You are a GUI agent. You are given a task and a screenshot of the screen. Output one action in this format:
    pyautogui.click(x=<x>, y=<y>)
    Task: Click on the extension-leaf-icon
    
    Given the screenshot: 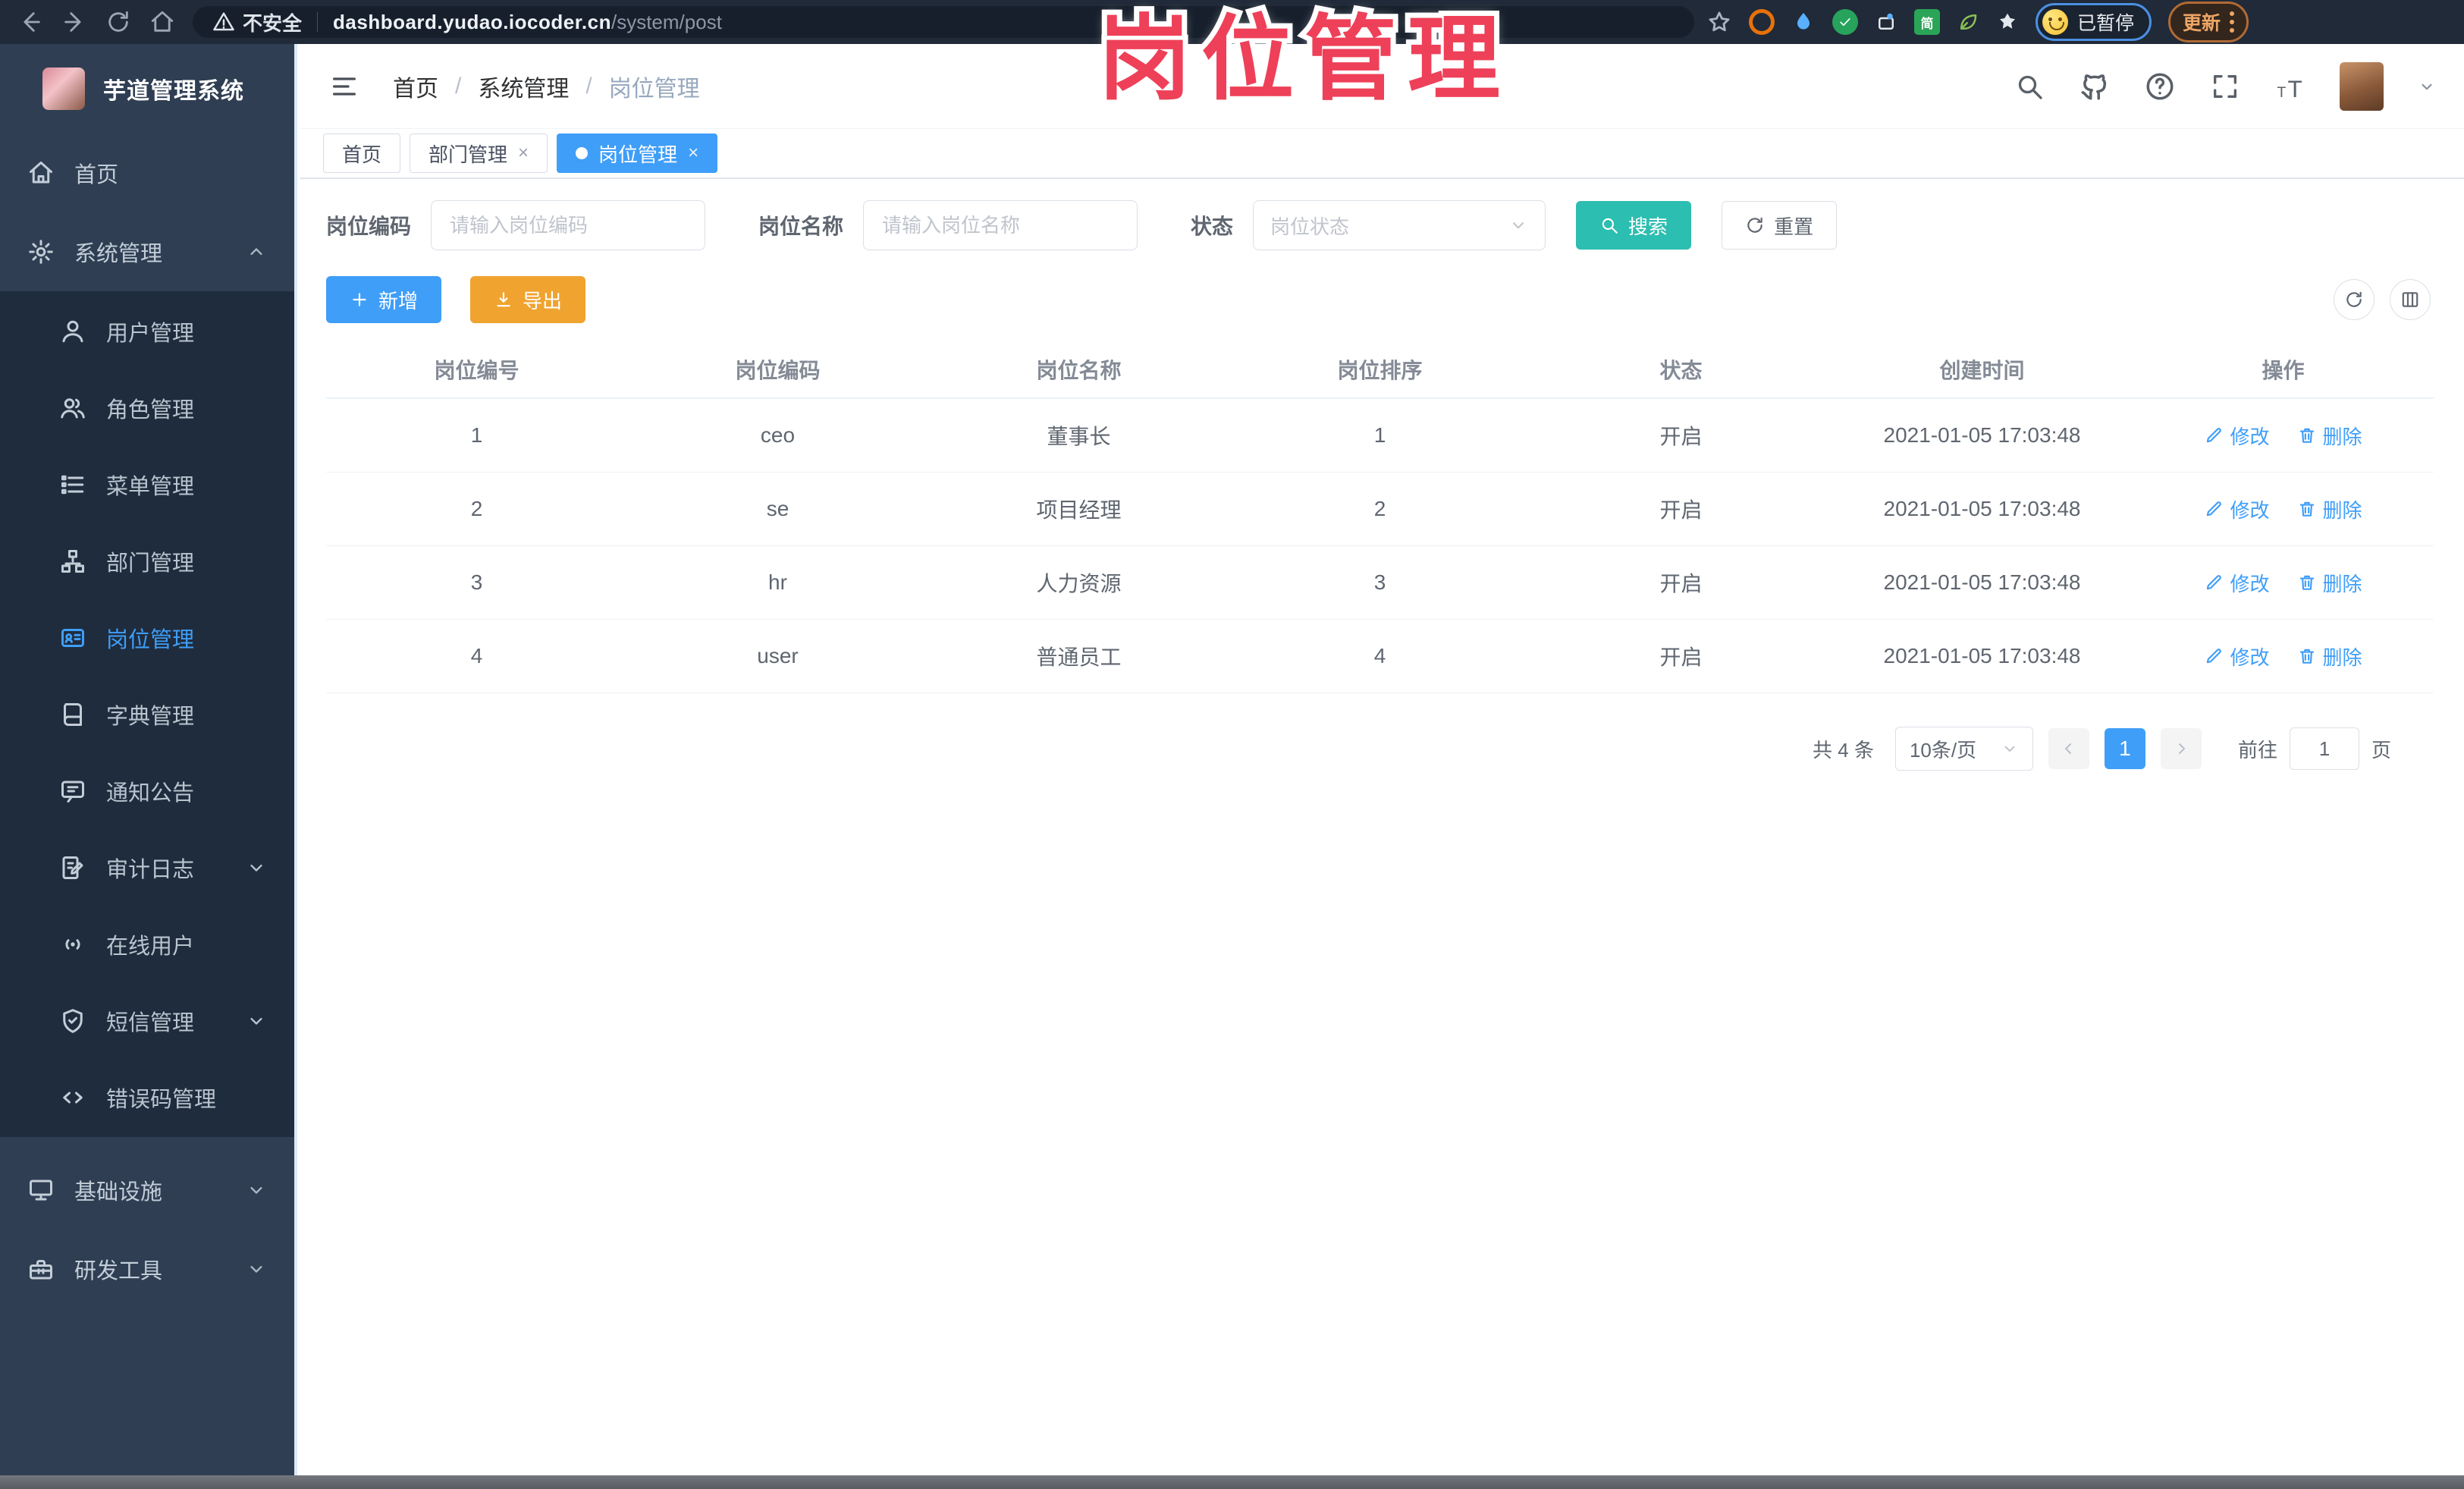 What is the action you would take?
    pyautogui.click(x=1968, y=22)
    